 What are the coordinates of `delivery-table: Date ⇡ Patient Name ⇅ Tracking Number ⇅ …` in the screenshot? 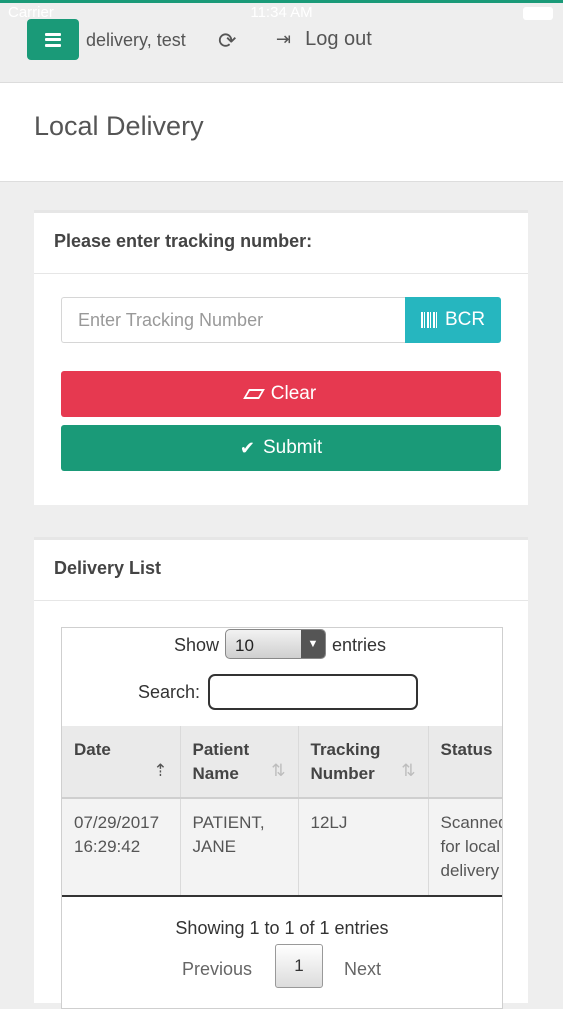 It's located at (282, 811).